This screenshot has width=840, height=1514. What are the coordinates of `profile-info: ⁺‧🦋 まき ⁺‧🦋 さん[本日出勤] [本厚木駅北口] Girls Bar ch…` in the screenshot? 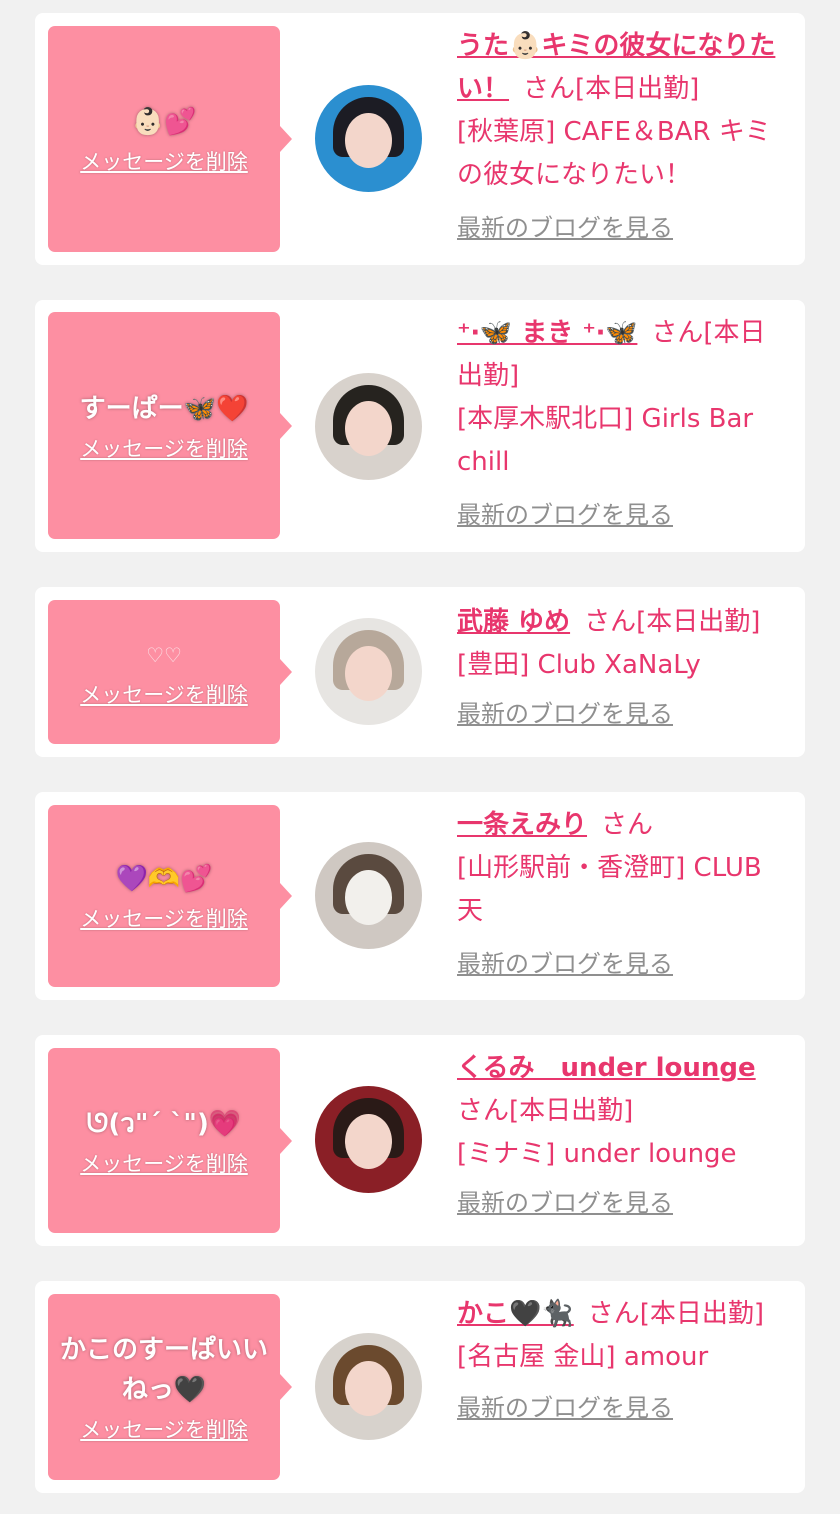 It's located at (624, 424).